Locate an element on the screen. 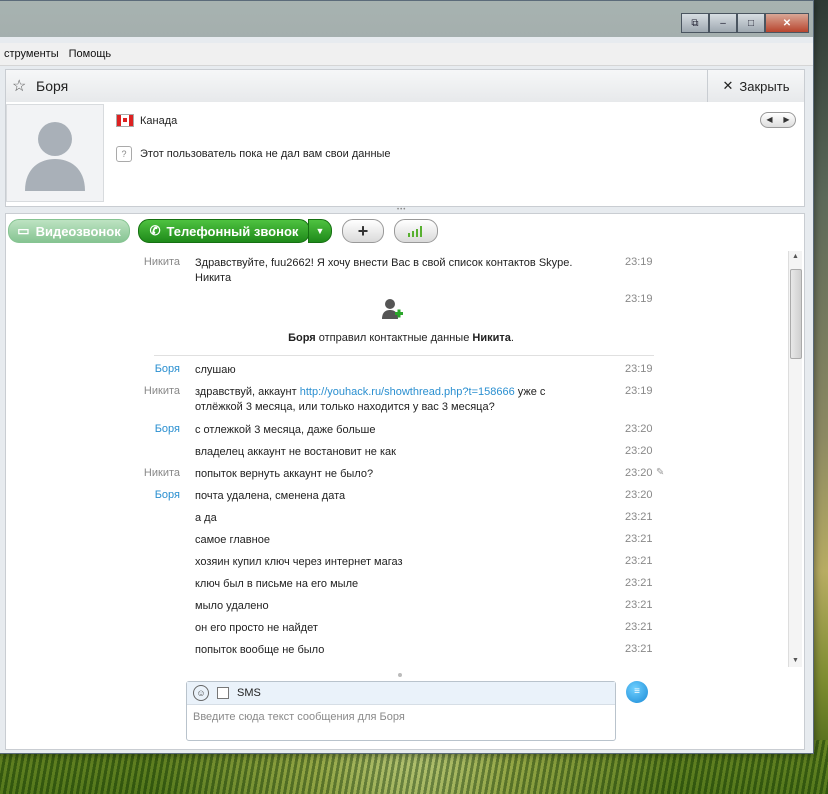 The width and height of the screenshot is (828, 794). phone-call-button: ✆ Телефонный звонок is located at coordinates (224, 231).